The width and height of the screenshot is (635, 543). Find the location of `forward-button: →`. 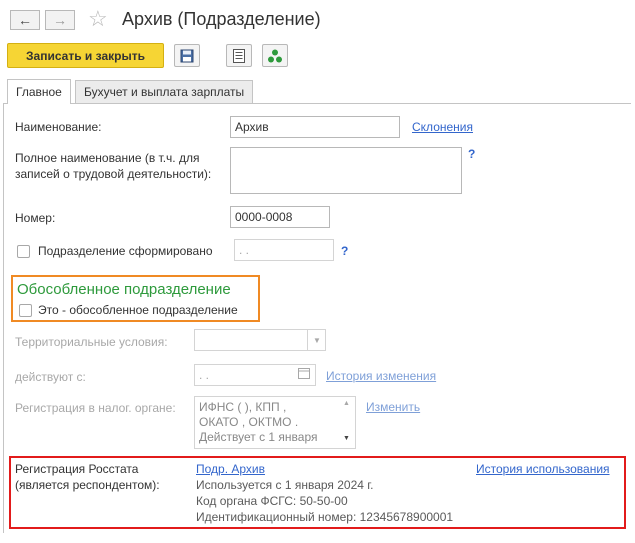

forward-button: → is located at coordinates (60, 20).